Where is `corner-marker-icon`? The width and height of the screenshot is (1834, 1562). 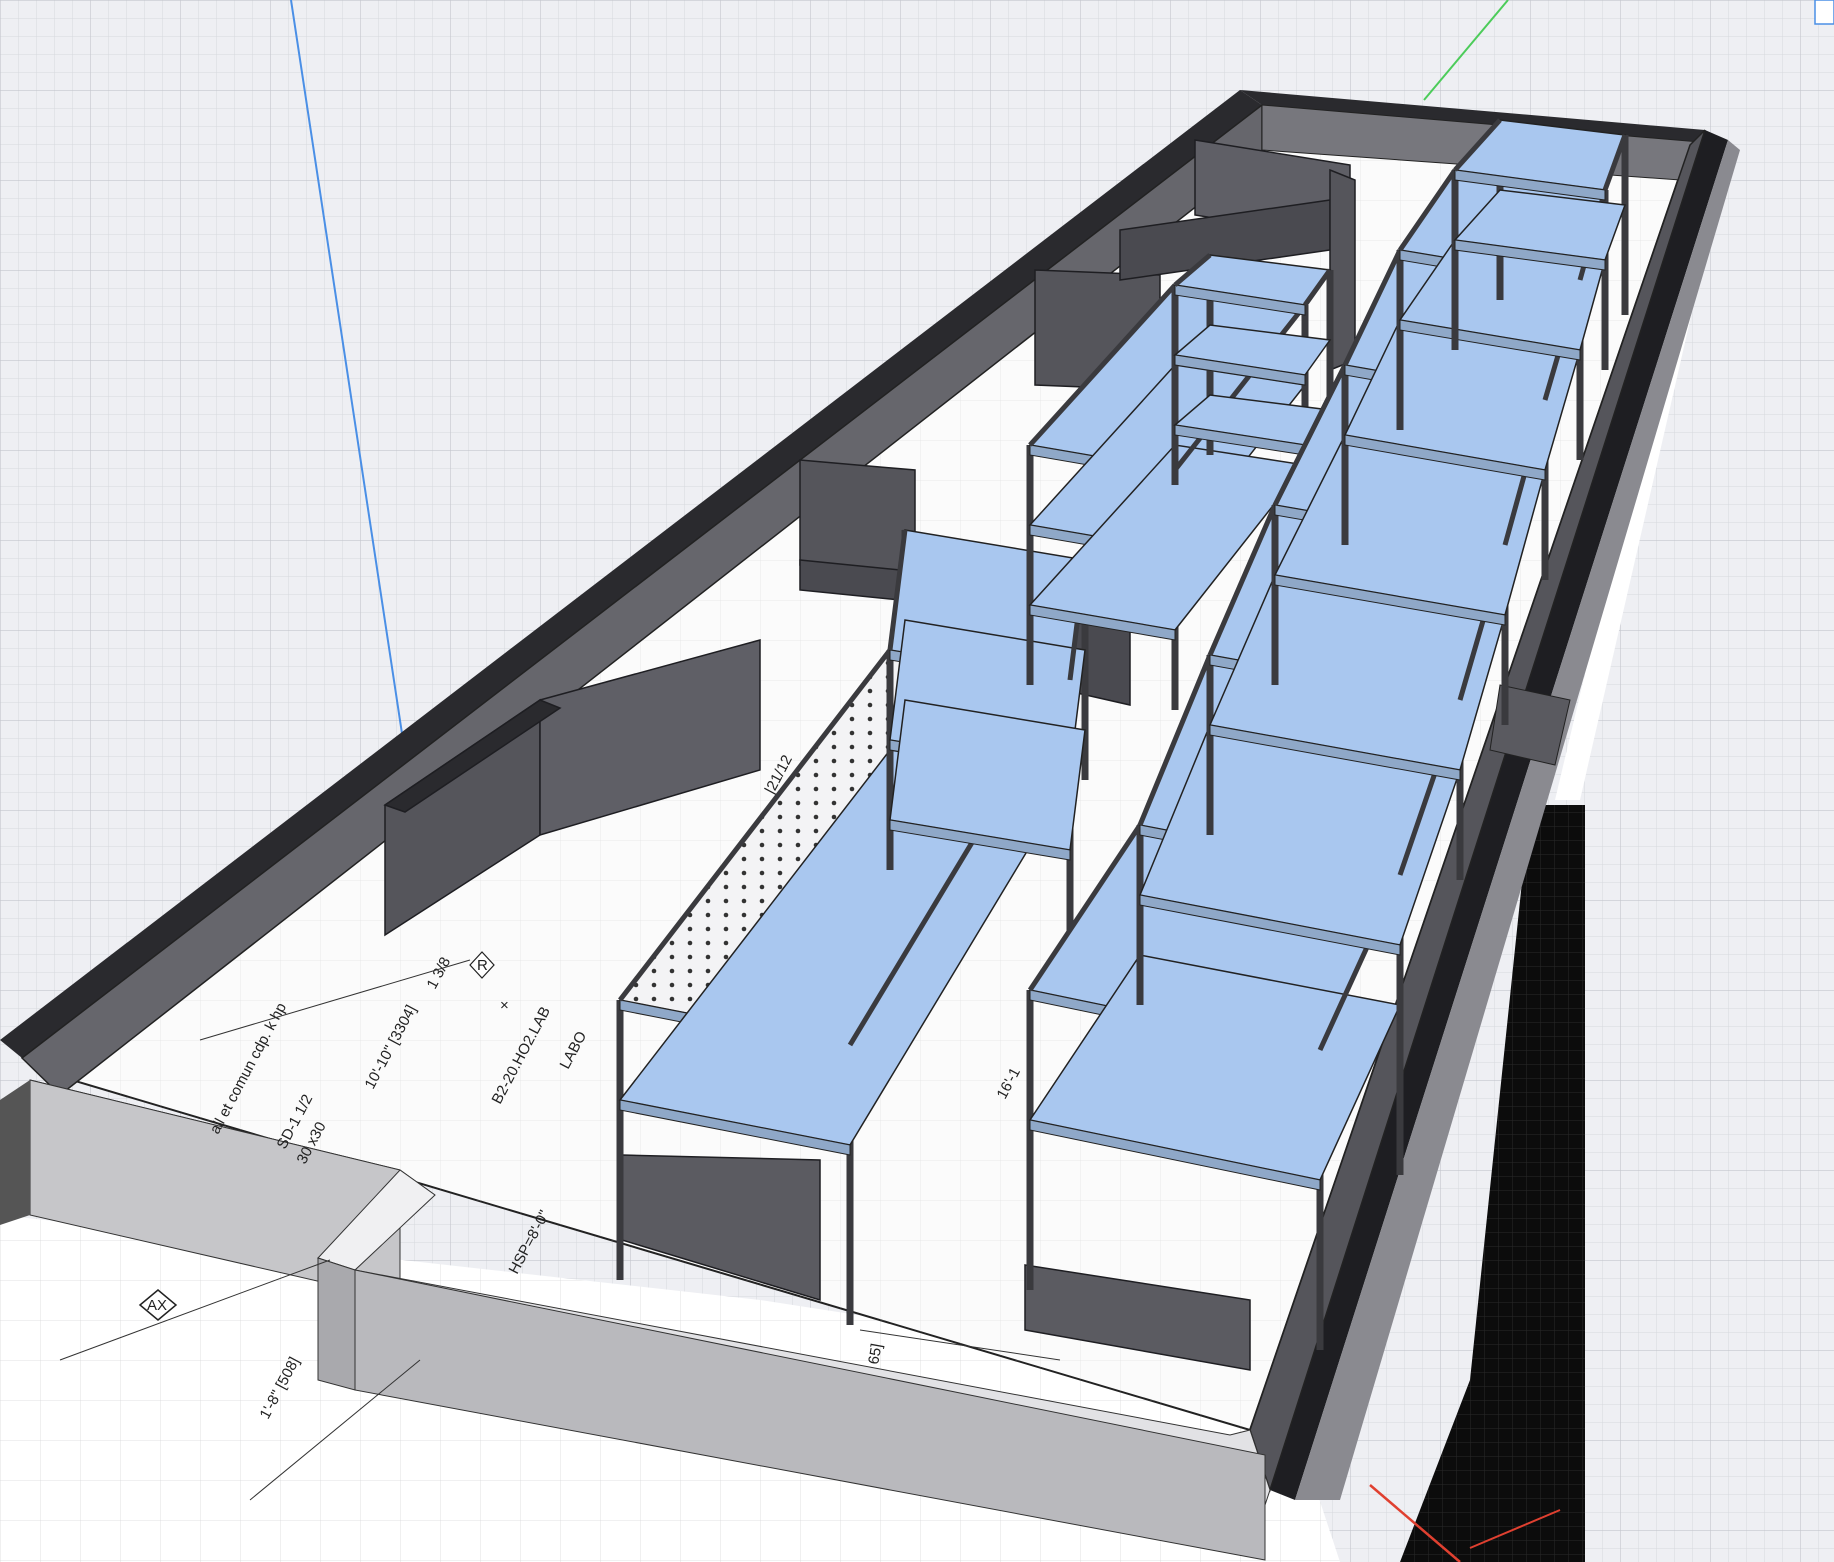 corner-marker-icon is located at coordinates (1824, 12).